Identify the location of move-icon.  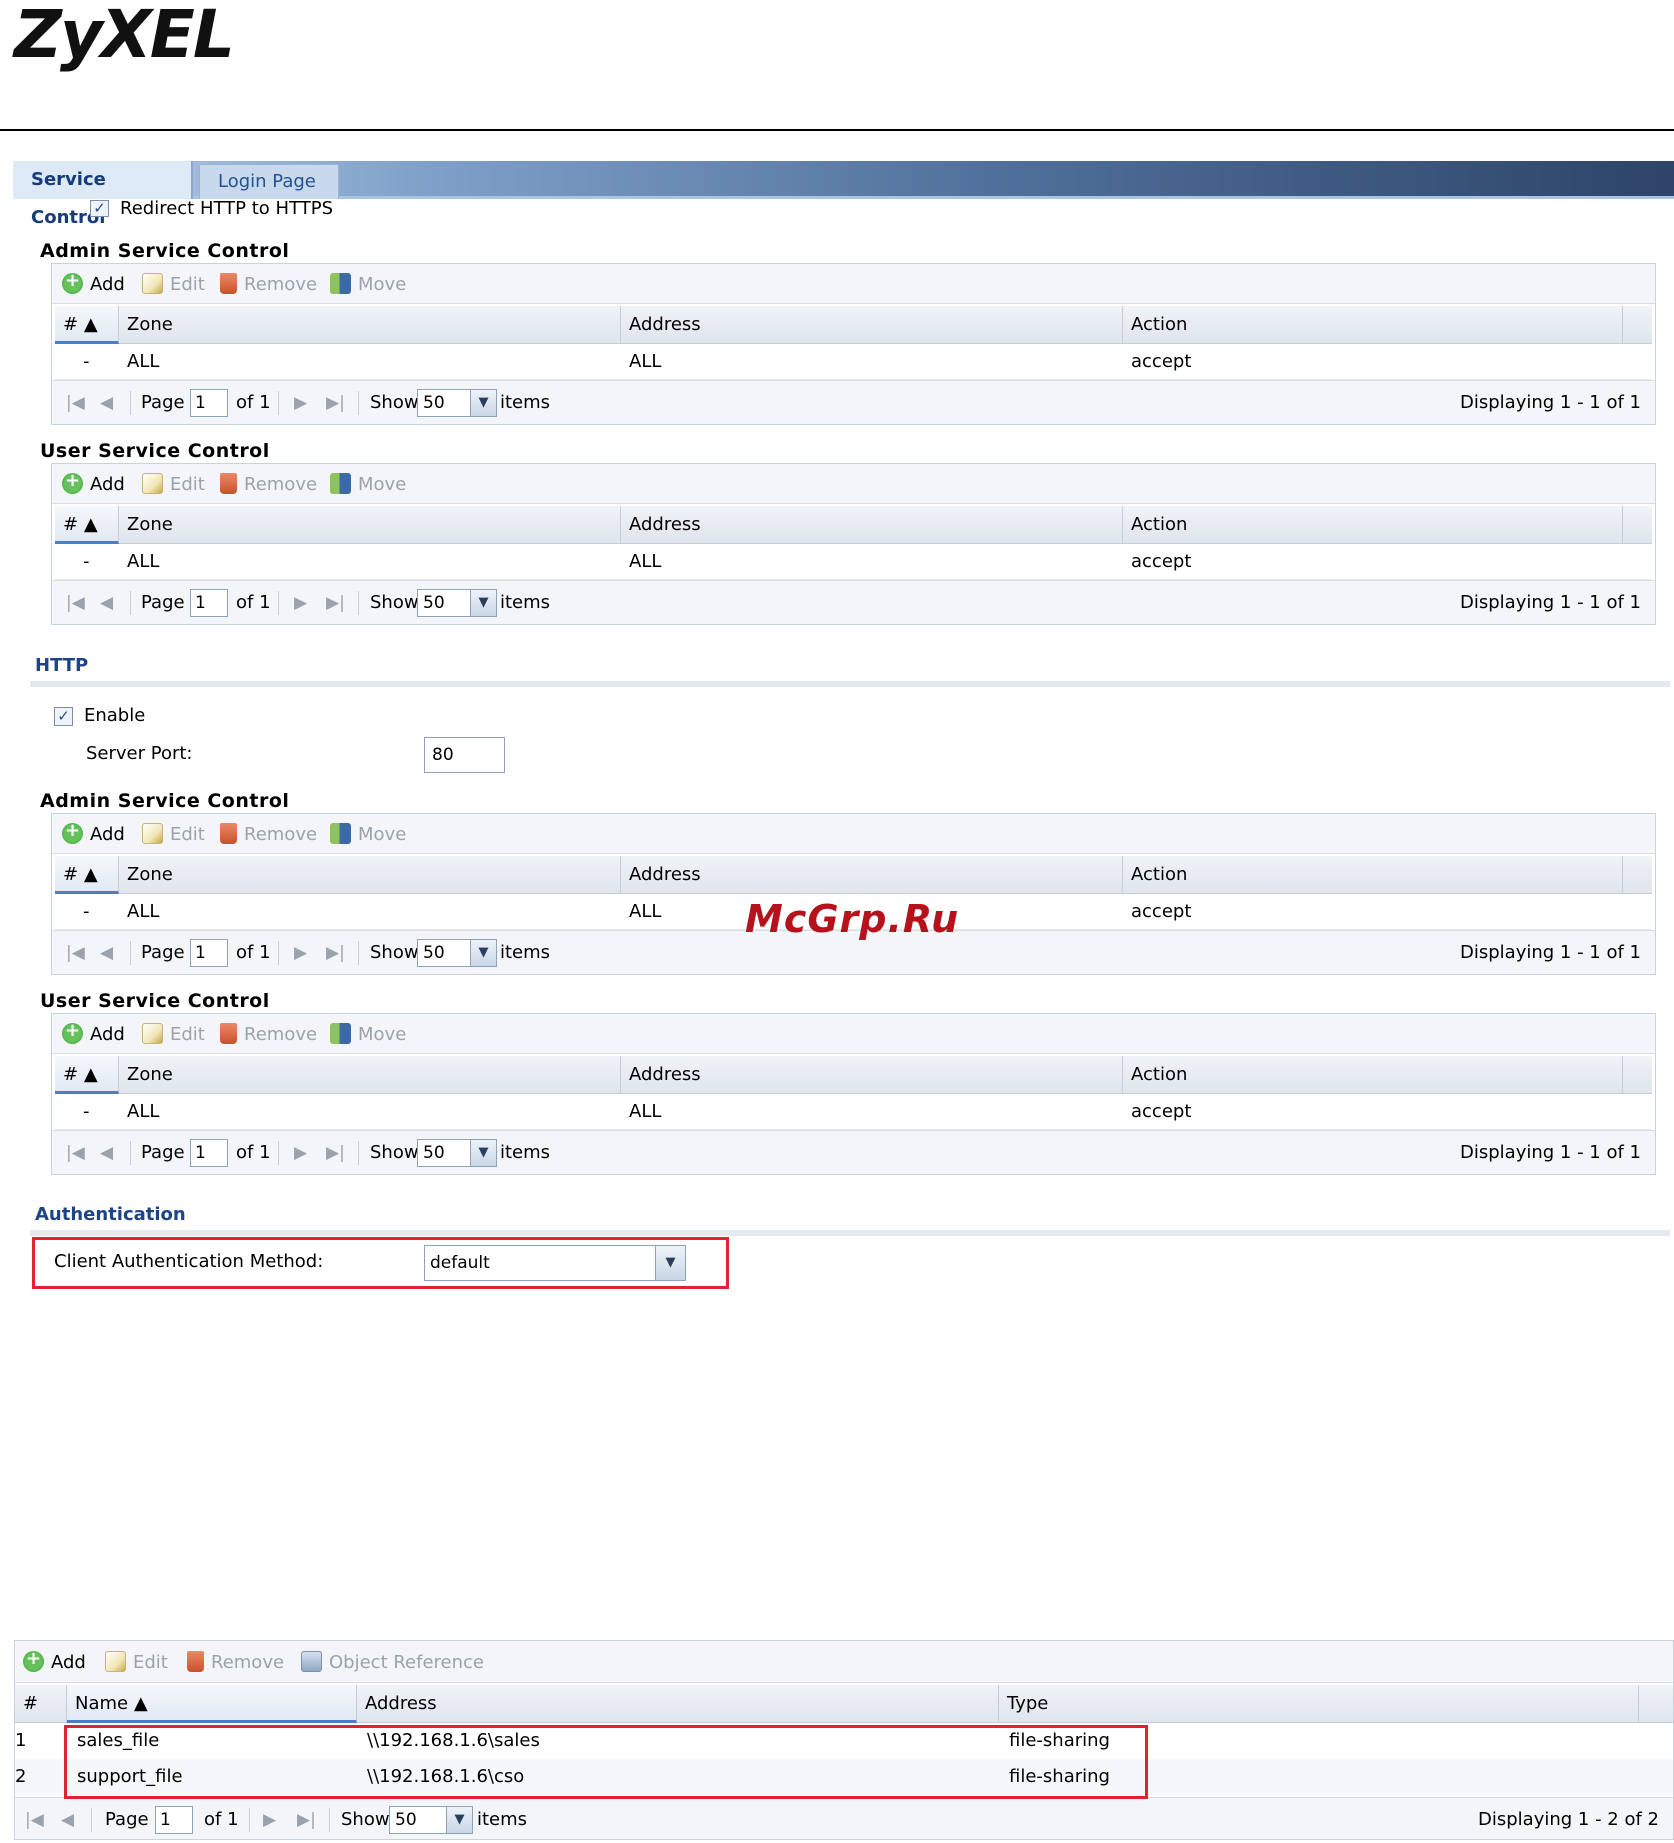
(340, 1033).